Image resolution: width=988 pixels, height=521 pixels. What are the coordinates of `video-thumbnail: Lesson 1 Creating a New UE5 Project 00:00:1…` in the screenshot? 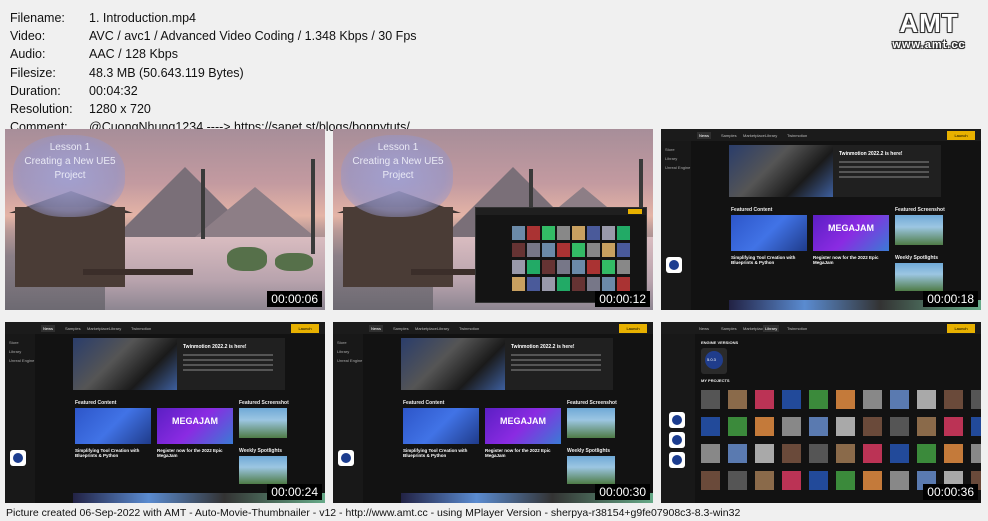 It's located at (493, 219).